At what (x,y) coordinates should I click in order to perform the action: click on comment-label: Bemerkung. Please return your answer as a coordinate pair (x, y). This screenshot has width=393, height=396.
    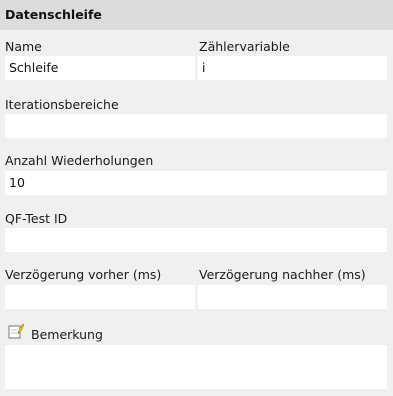
    Looking at the image, I should click on (67, 334).